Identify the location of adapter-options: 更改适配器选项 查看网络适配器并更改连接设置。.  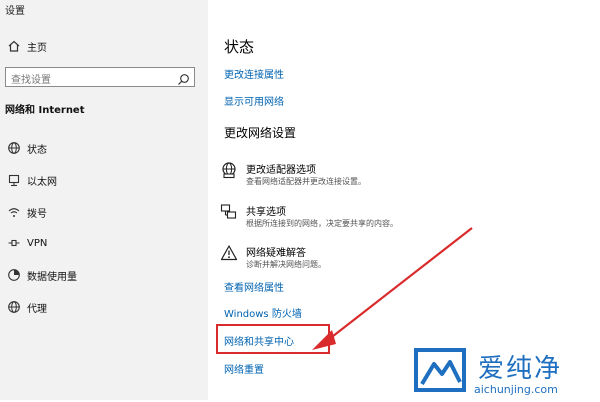
(370, 176).